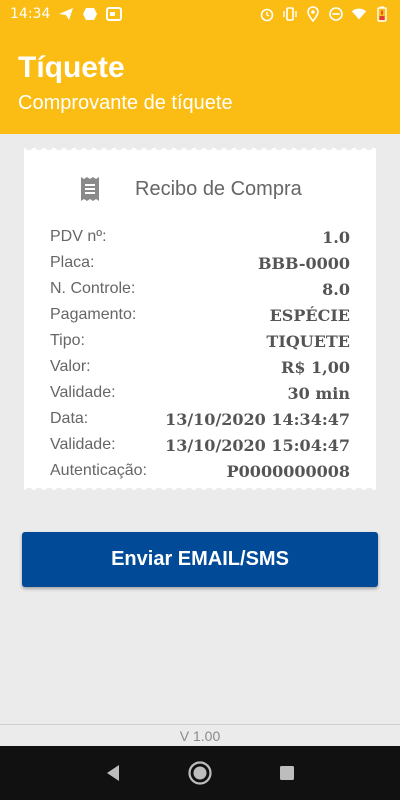 The image size is (400, 800). What do you see at coordinates (303, 263) in the screenshot?
I see `row-value: BBB-0000` at bounding box center [303, 263].